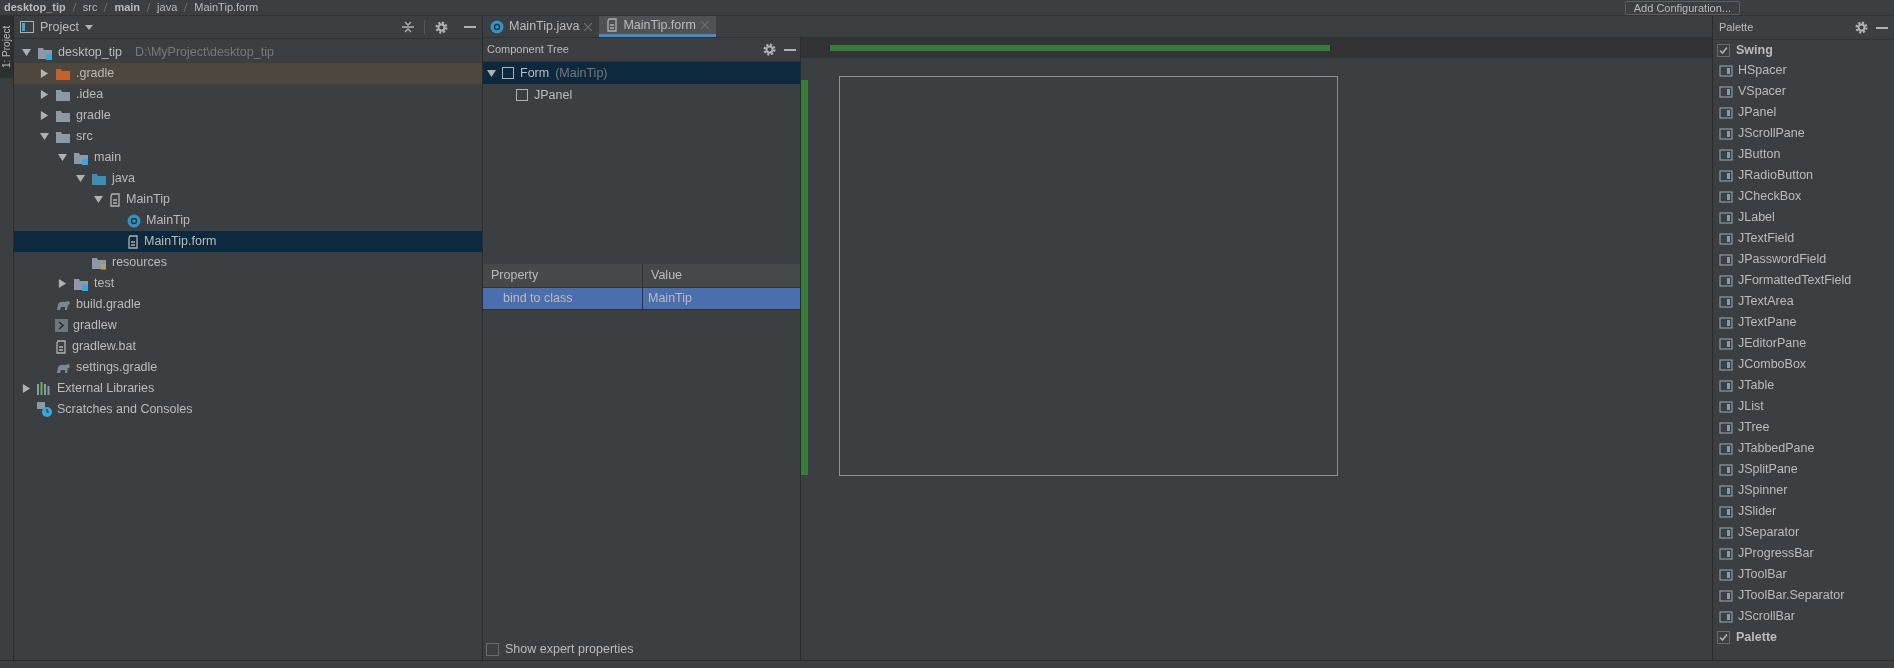  What do you see at coordinates (248, 73) in the screenshot?
I see `tree-item: .gradle` at bounding box center [248, 73].